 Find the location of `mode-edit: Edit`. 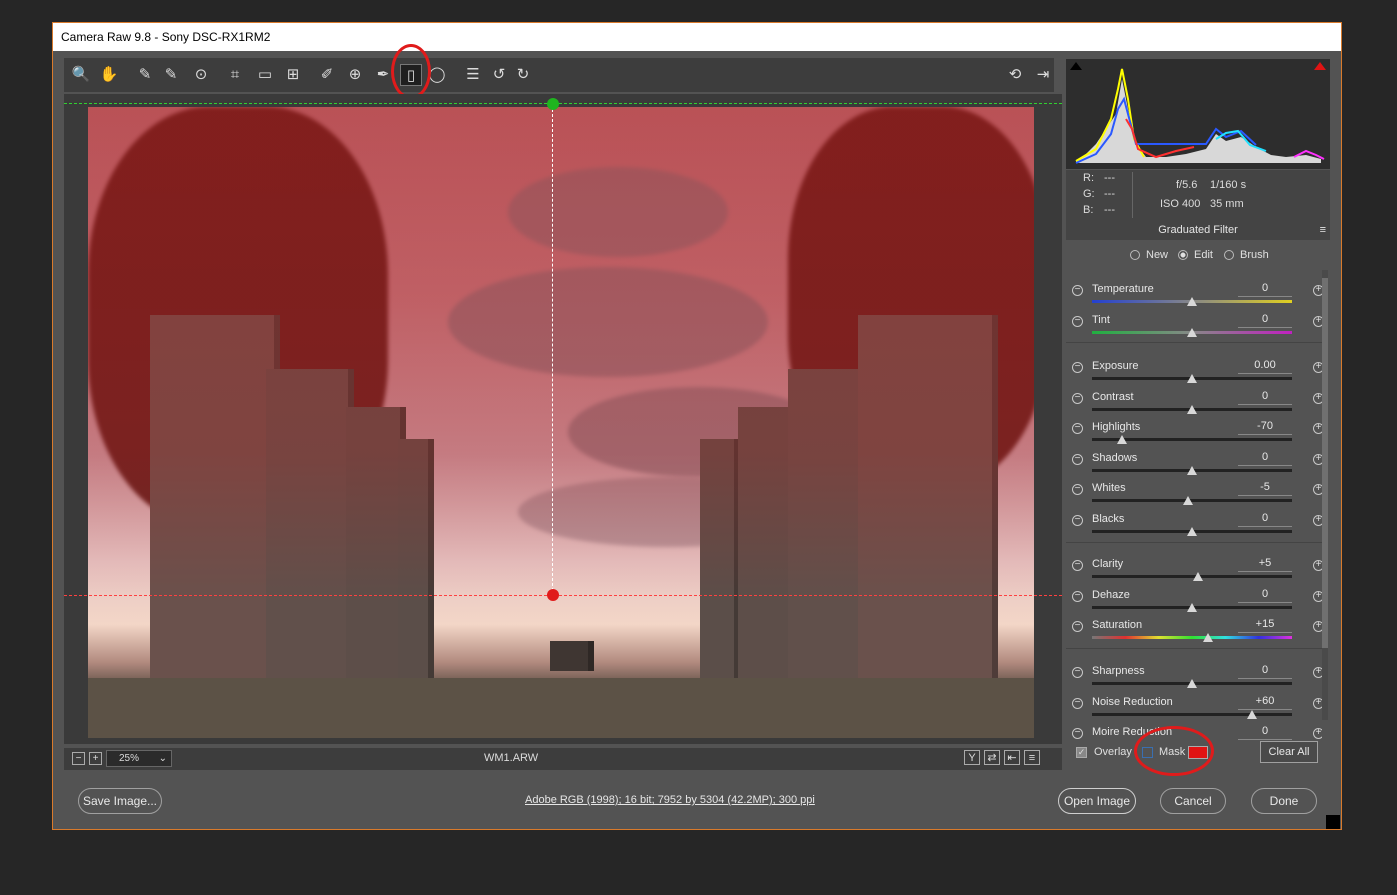

mode-edit: Edit is located at coordinates (1195, 255).